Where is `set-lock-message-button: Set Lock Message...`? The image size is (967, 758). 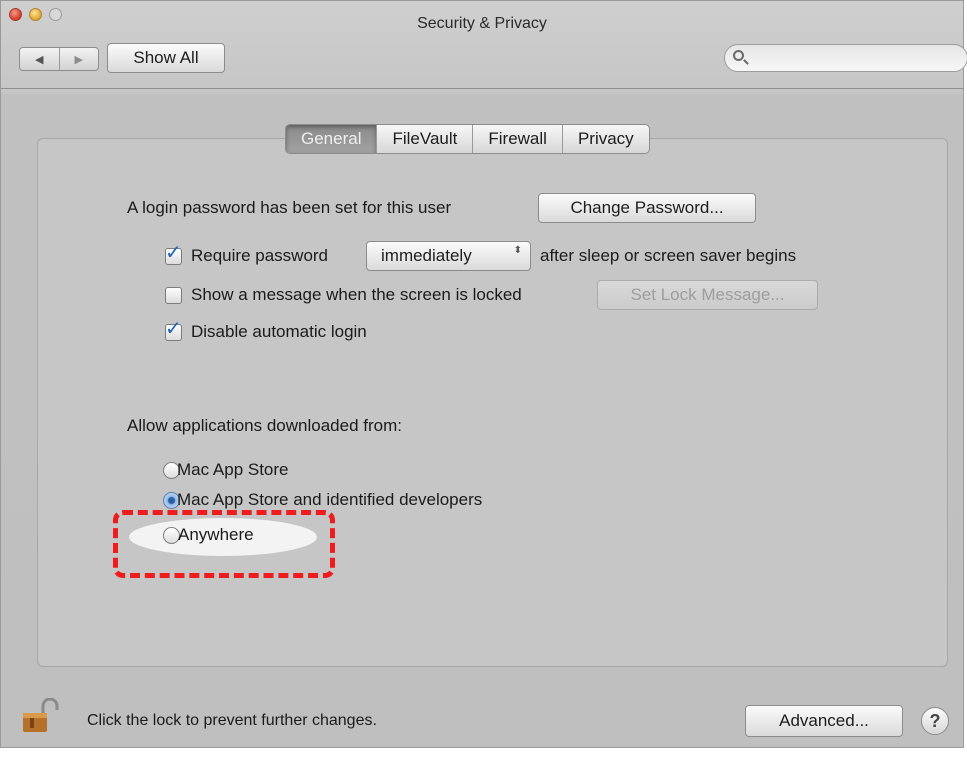
set-lock-message-button: Set Lock Message... is located at coordinates (707, 295).